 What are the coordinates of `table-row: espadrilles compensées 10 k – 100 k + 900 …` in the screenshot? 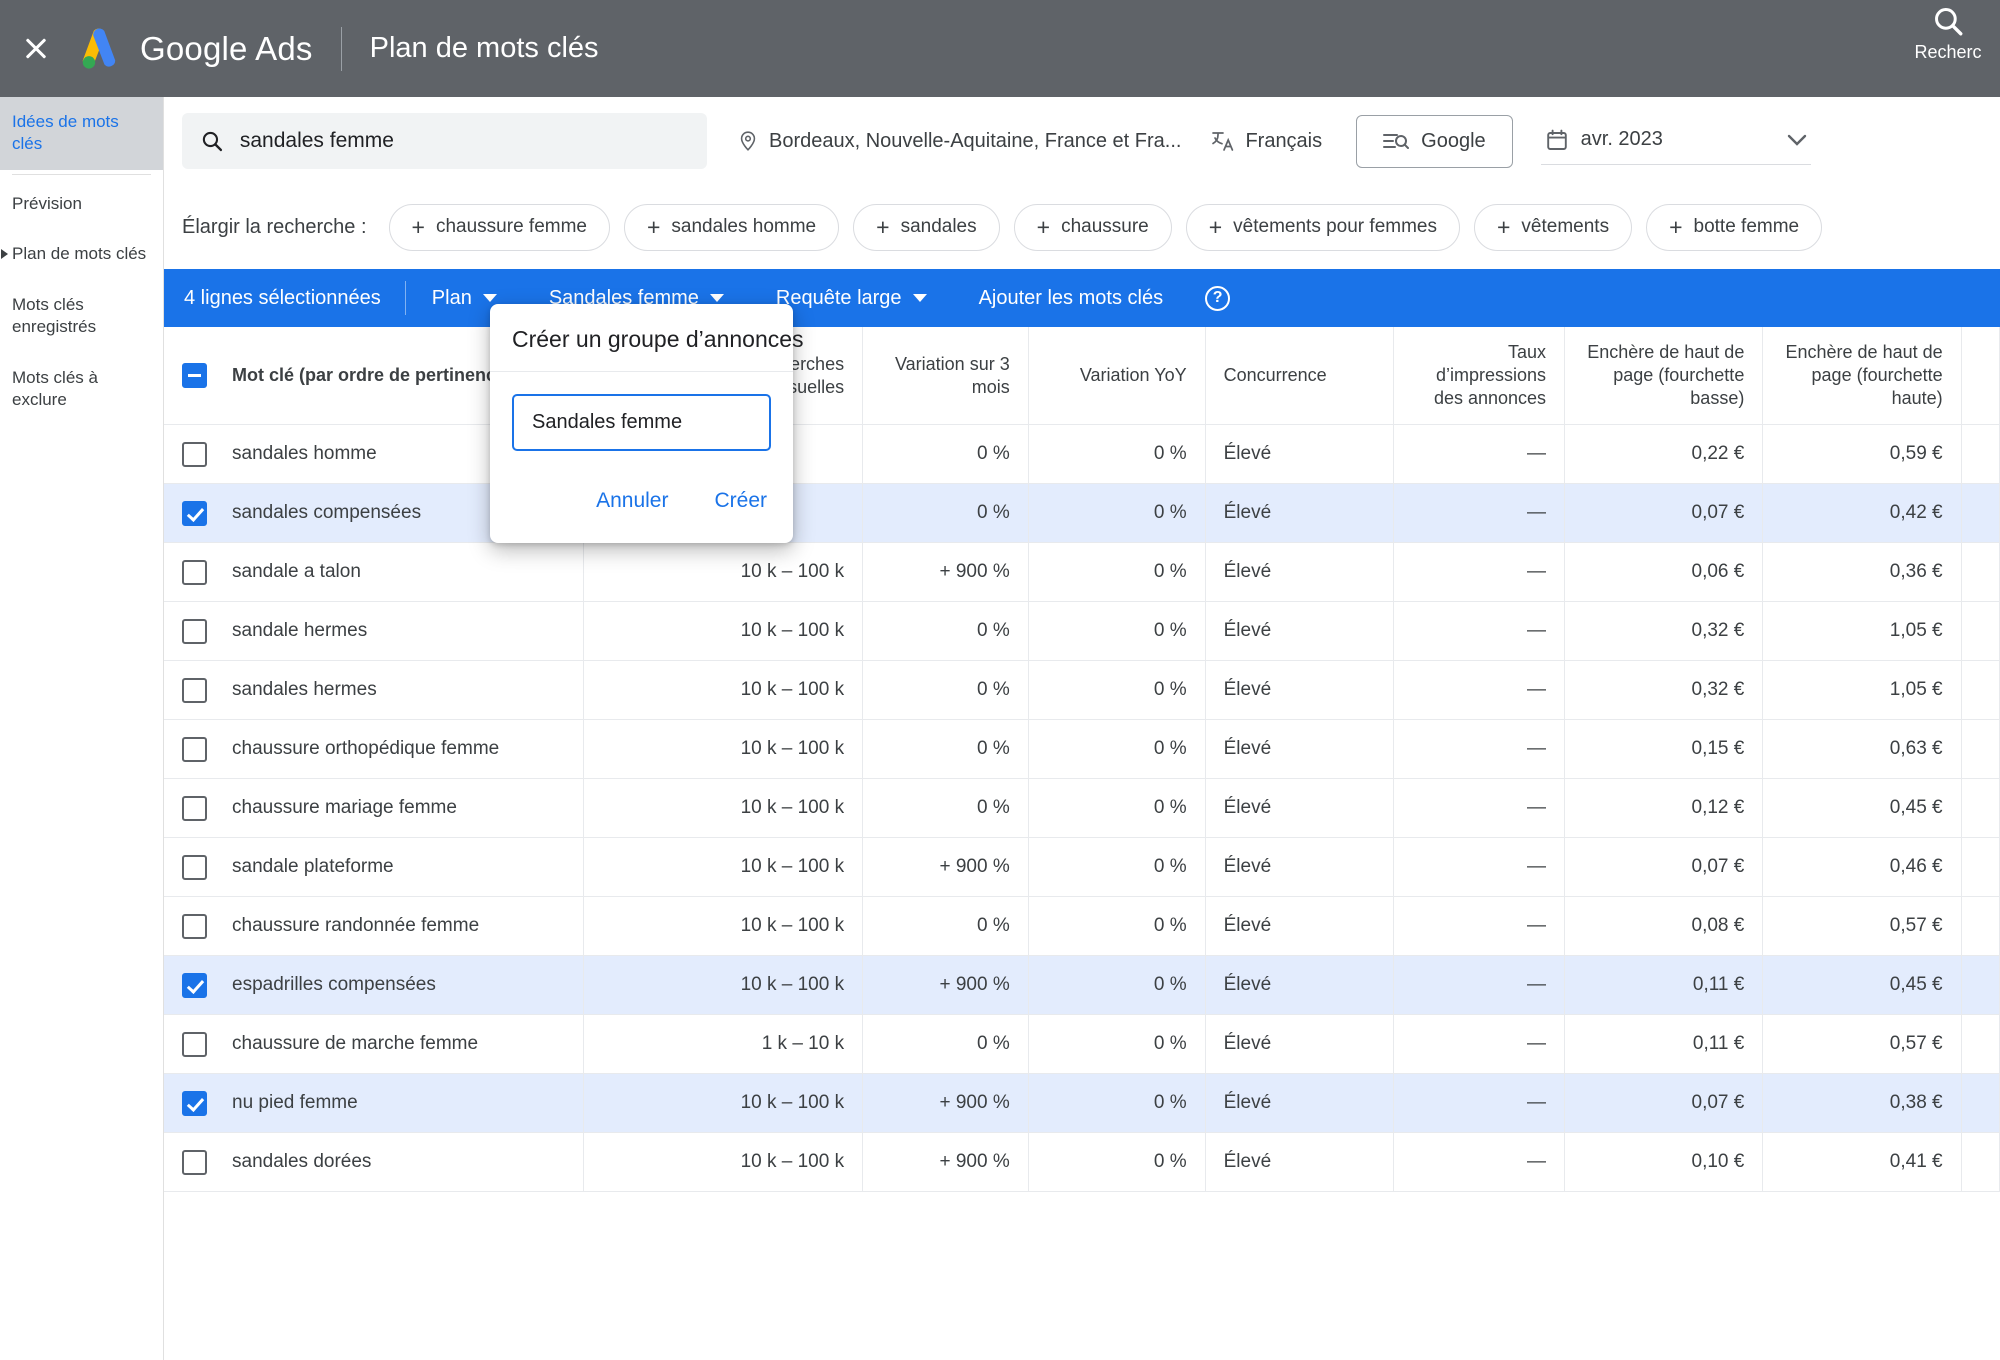 It's located at (1082, 985).